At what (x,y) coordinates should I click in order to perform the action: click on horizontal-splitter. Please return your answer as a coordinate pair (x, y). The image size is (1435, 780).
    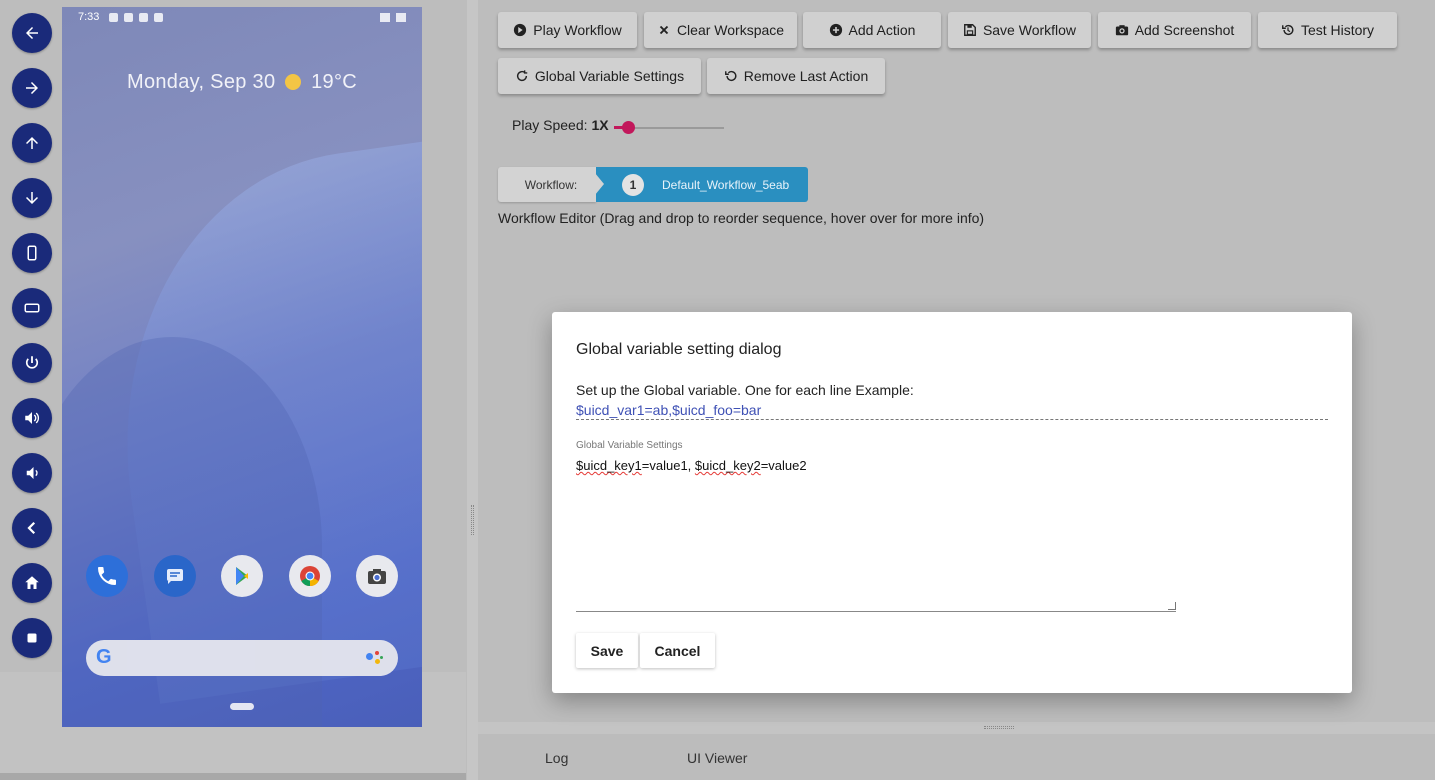
    Looking at the image, I should click on (956, 728).